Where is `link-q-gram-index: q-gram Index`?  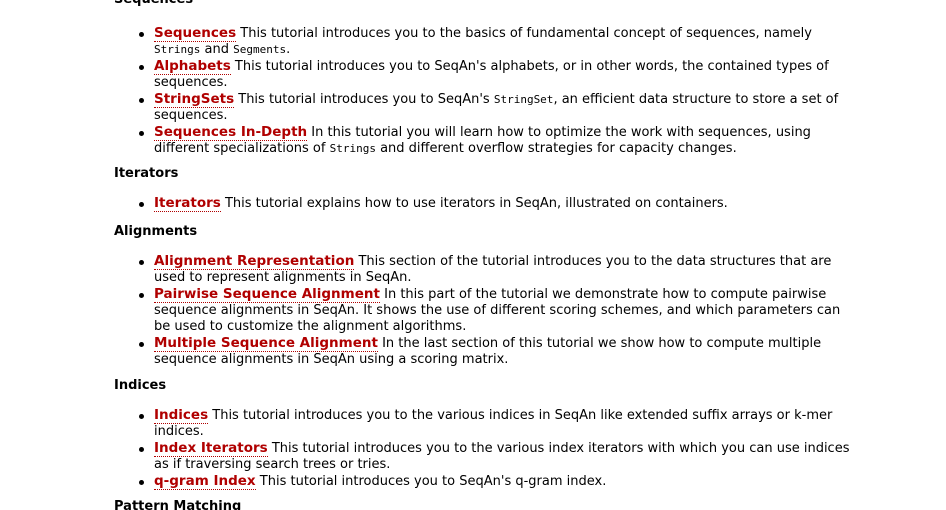
link-q-gram-index: q-gram Index is located at coordinates (205, 481).